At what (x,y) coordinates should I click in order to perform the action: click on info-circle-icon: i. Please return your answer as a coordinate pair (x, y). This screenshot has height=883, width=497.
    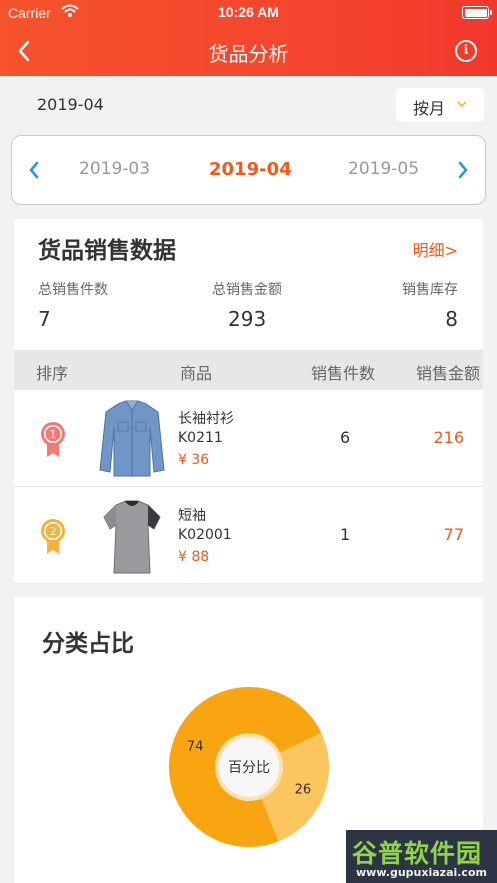
    Looking at the image, I should click on (466, 51).